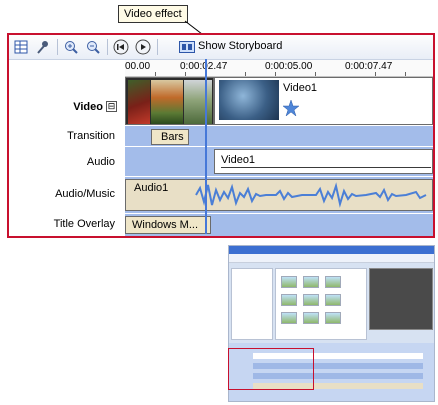 The height and width of the screenshot is (405, 438). I want to click on mini-title-bar, so click(331, 250).